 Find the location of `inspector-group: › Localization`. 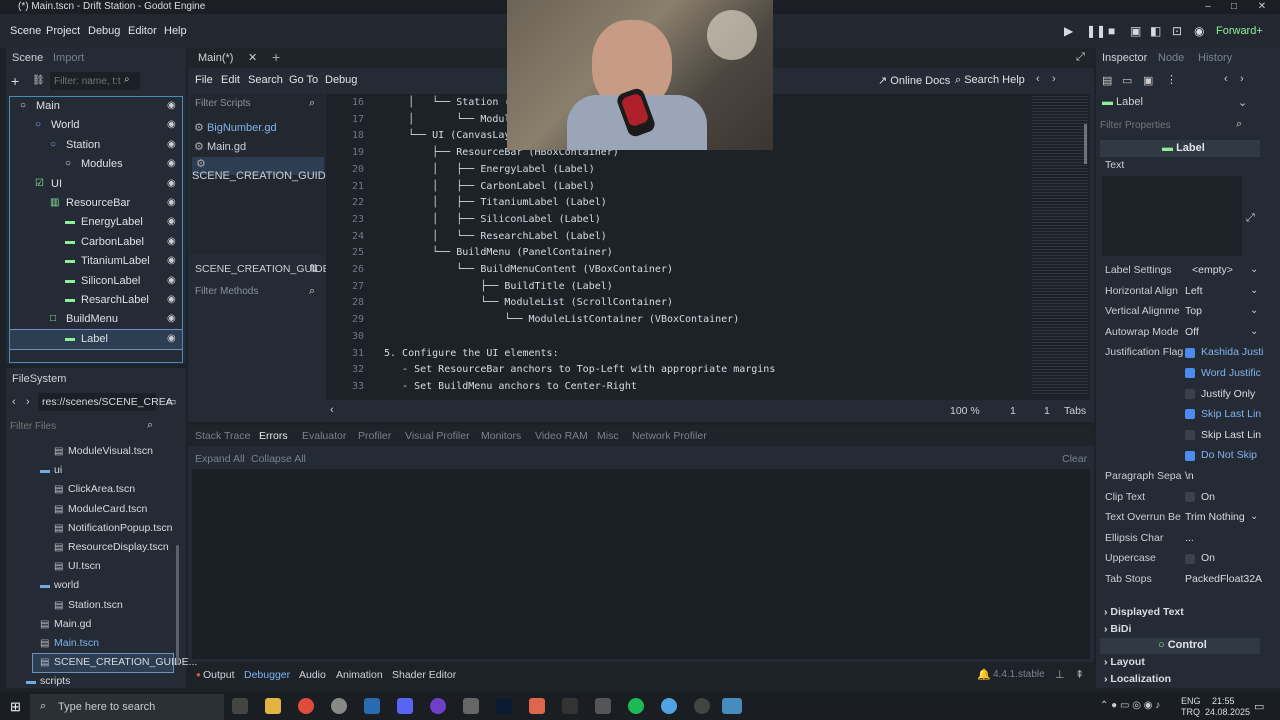

inspector-group: › Localization is located at coordinates (1137, 679).